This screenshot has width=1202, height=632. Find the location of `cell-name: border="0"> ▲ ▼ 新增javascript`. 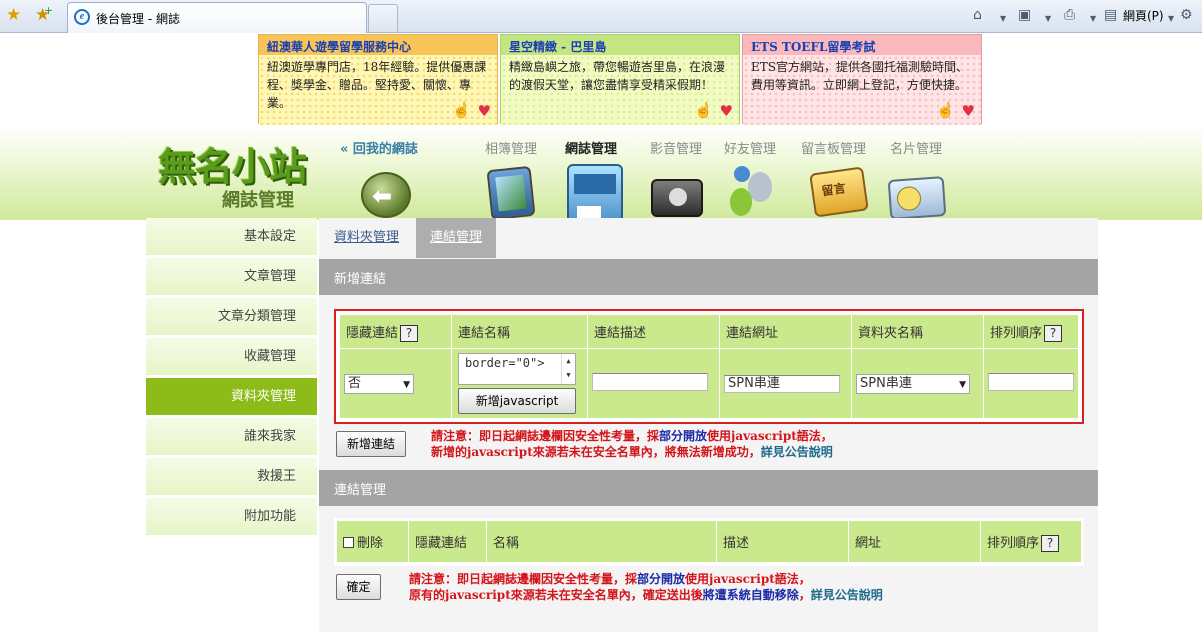

cell-name: border="0"> ▲ ▼ 新增javascript is located at coordinates (519, 383).